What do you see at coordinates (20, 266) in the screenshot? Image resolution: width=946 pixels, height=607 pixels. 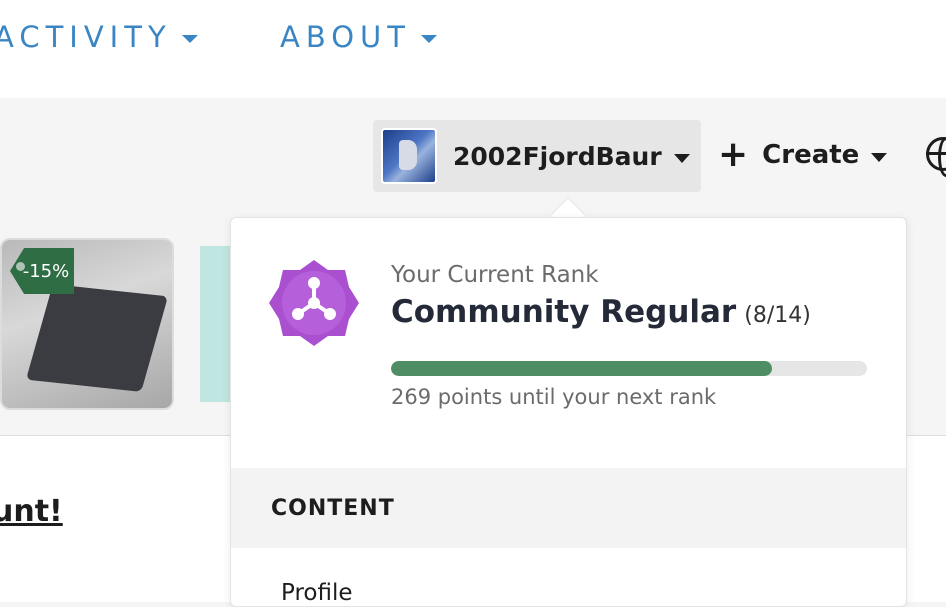 I see `tag-hole-icon` at bounding box center [20, 266].